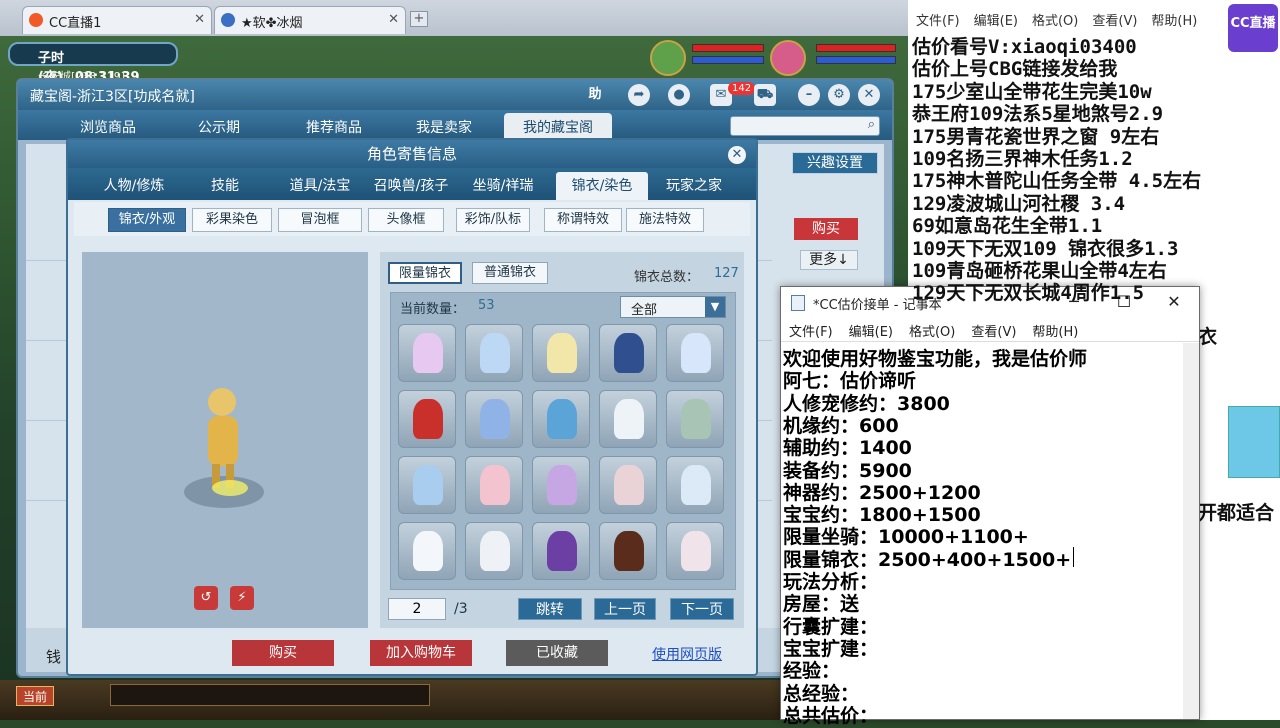 Image resolution: width=1280 pixels, height=728 pixels. What do you see at coordinates (856, 60) in the screenshot?
I see `player-mp-bar` at bounding box center [856, 60].